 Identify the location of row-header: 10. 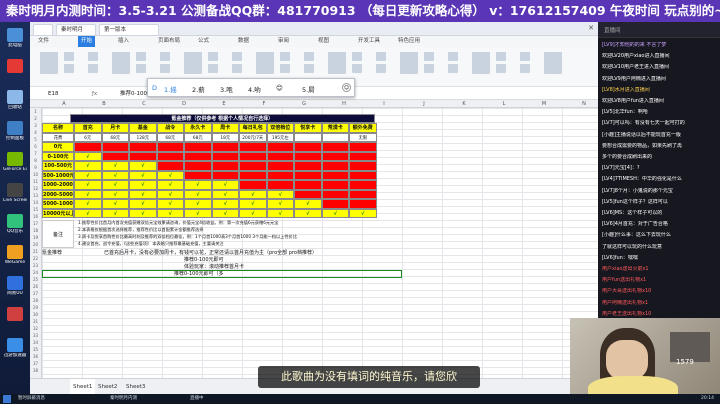
(35, 174).